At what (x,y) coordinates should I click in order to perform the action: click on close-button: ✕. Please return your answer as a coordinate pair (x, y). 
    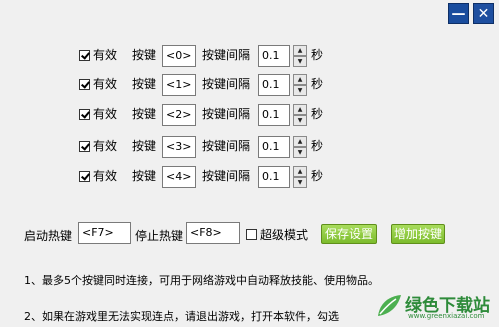
    Looking at the image, I should click on (483, 13).